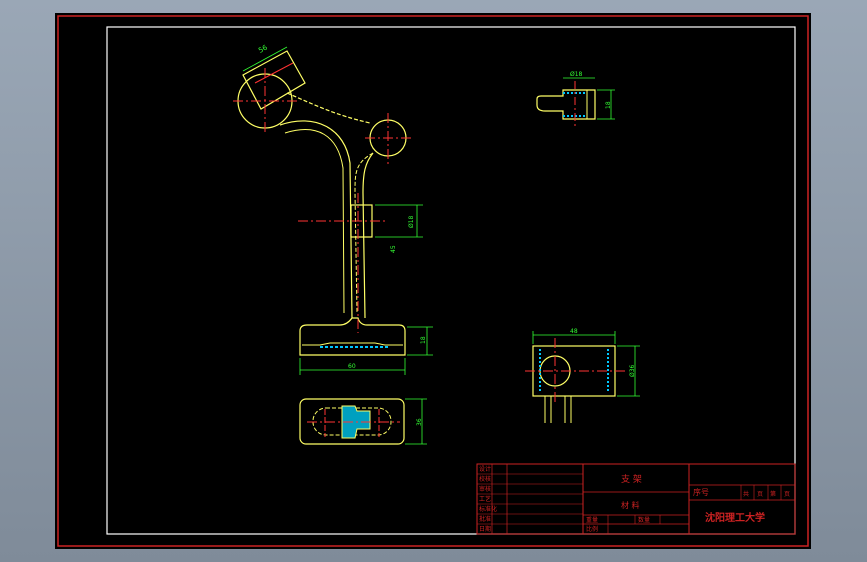  What do you see at coordinates (485, 499) in the screenshot?
I see `tb-label-process: 工艺` at bounding box center [485, 499].